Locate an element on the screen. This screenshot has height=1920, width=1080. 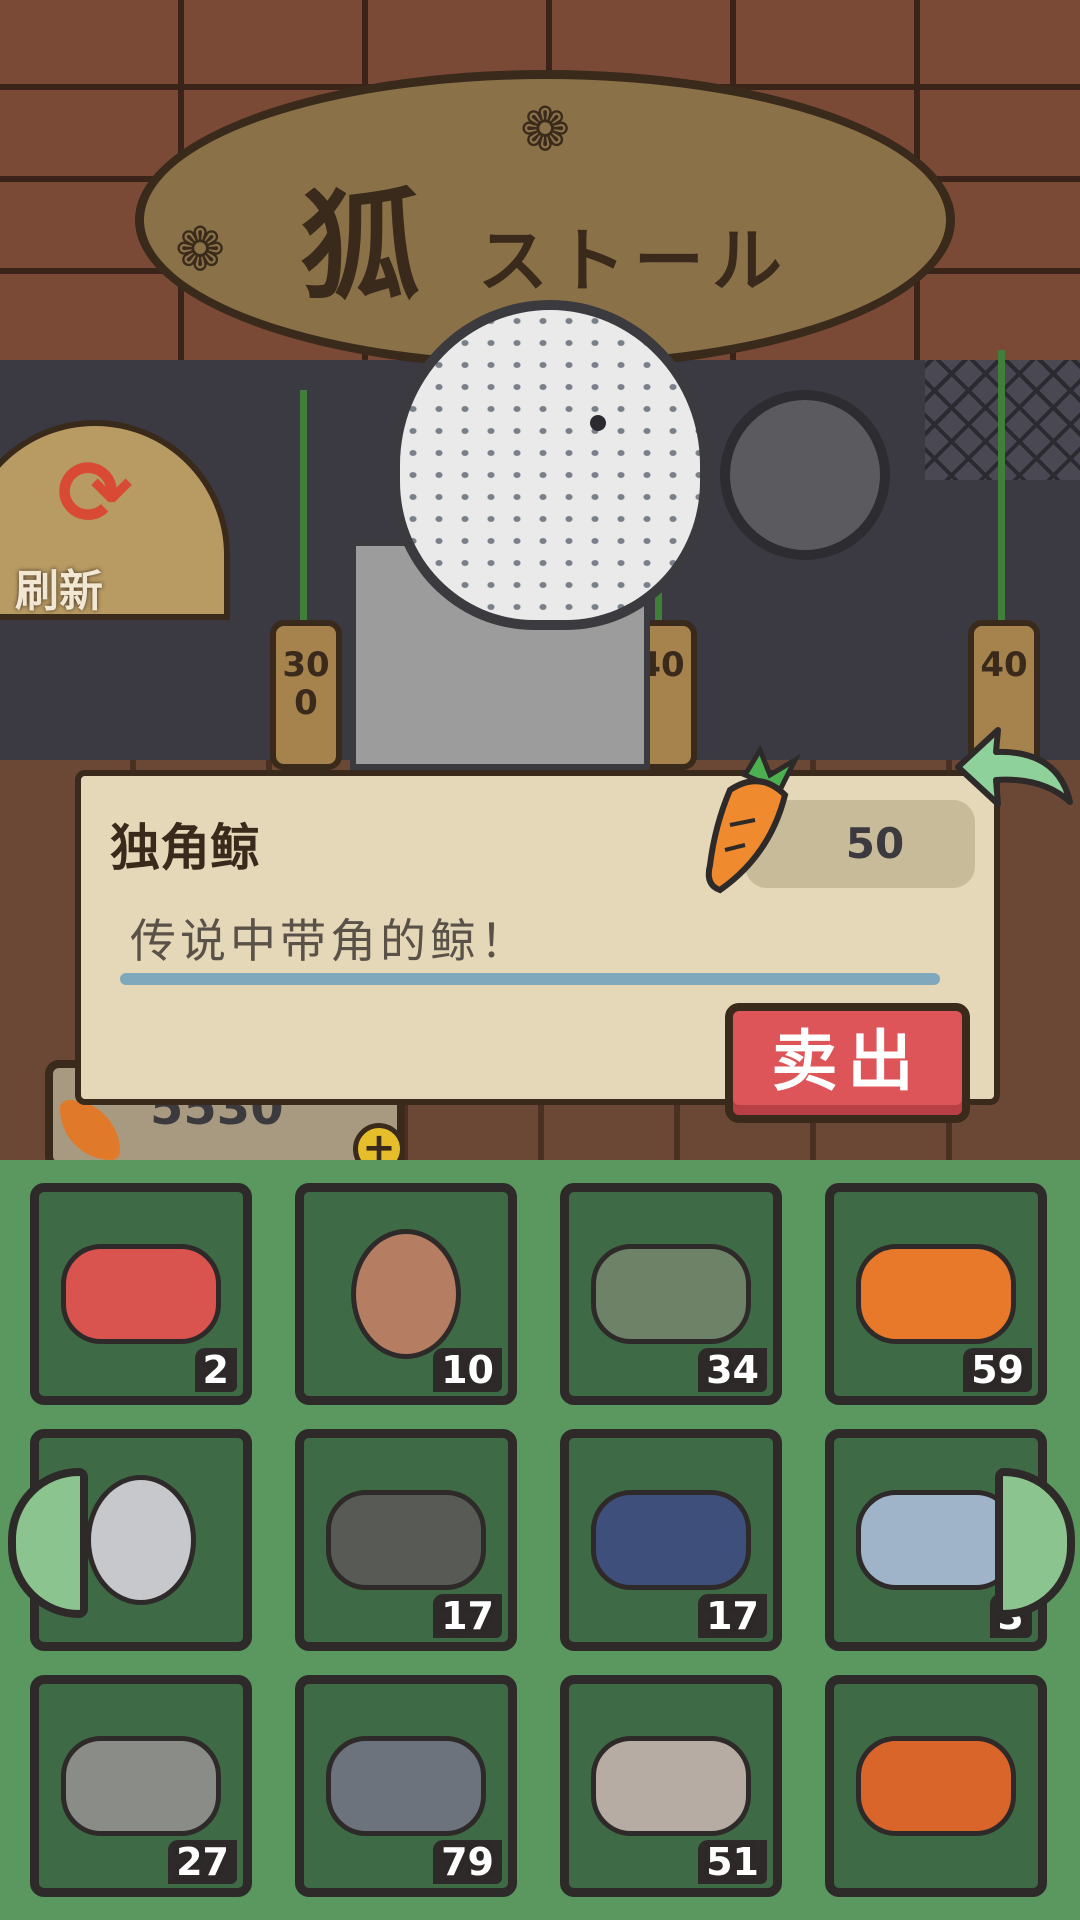
item-name: 独角鲸 is located at coordinates (185, 848).